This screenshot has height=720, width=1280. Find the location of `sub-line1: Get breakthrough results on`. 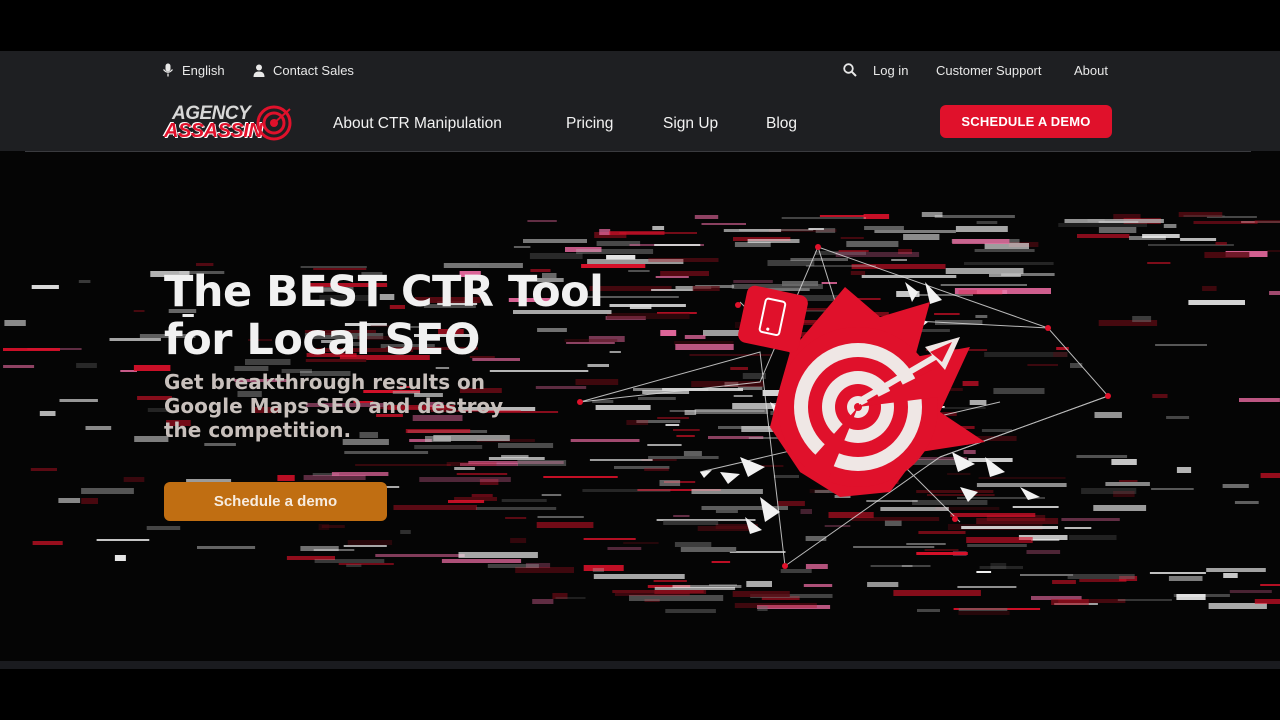

sub-line1: Get breakthrough results on is located at coordinates (325, 382).